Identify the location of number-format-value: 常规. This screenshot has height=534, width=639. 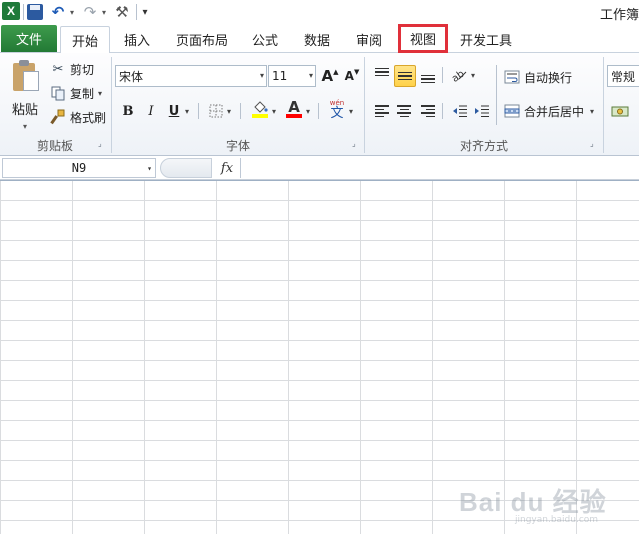
(623, 76).